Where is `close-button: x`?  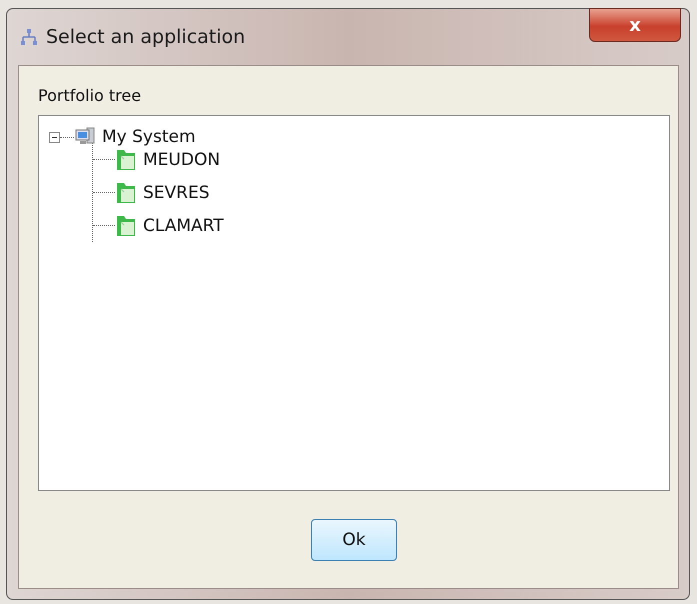
close-button: x is located at coordinates (635, 25).